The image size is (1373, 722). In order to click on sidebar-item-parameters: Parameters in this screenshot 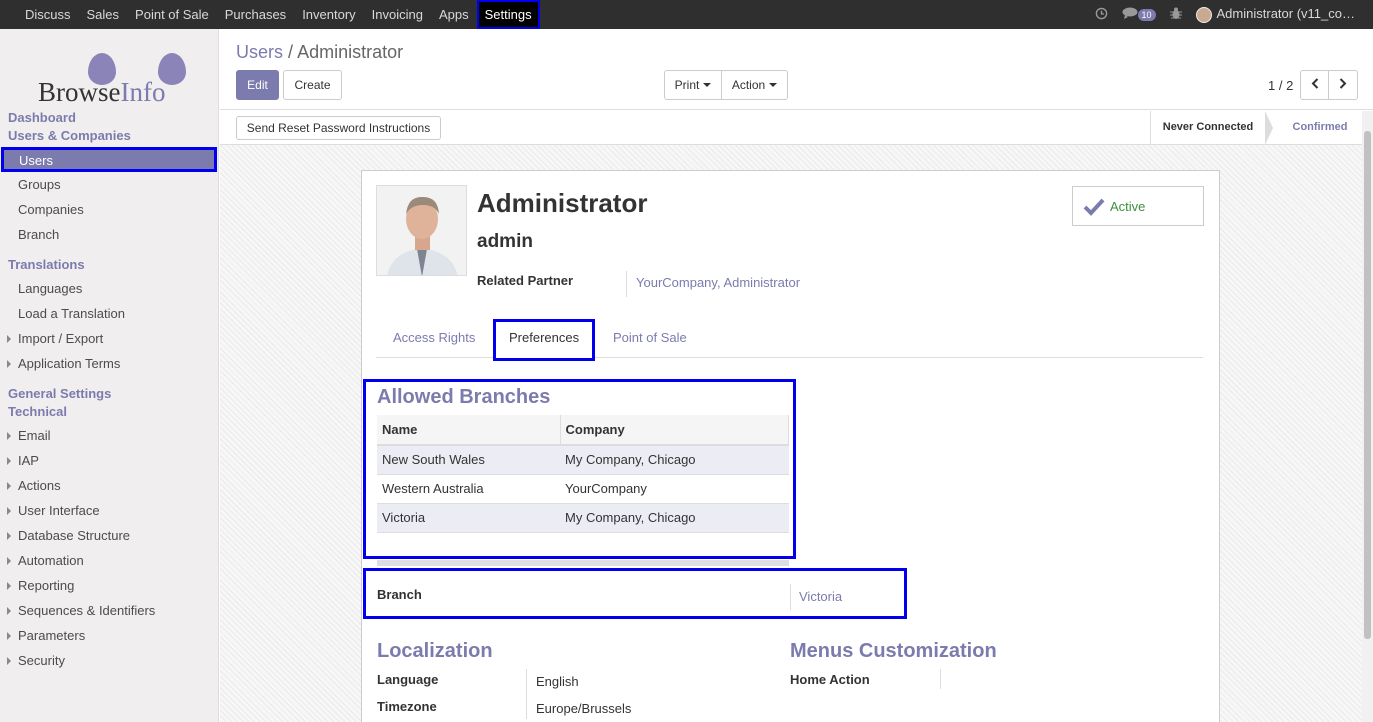, I will do `click(45, 635)`.